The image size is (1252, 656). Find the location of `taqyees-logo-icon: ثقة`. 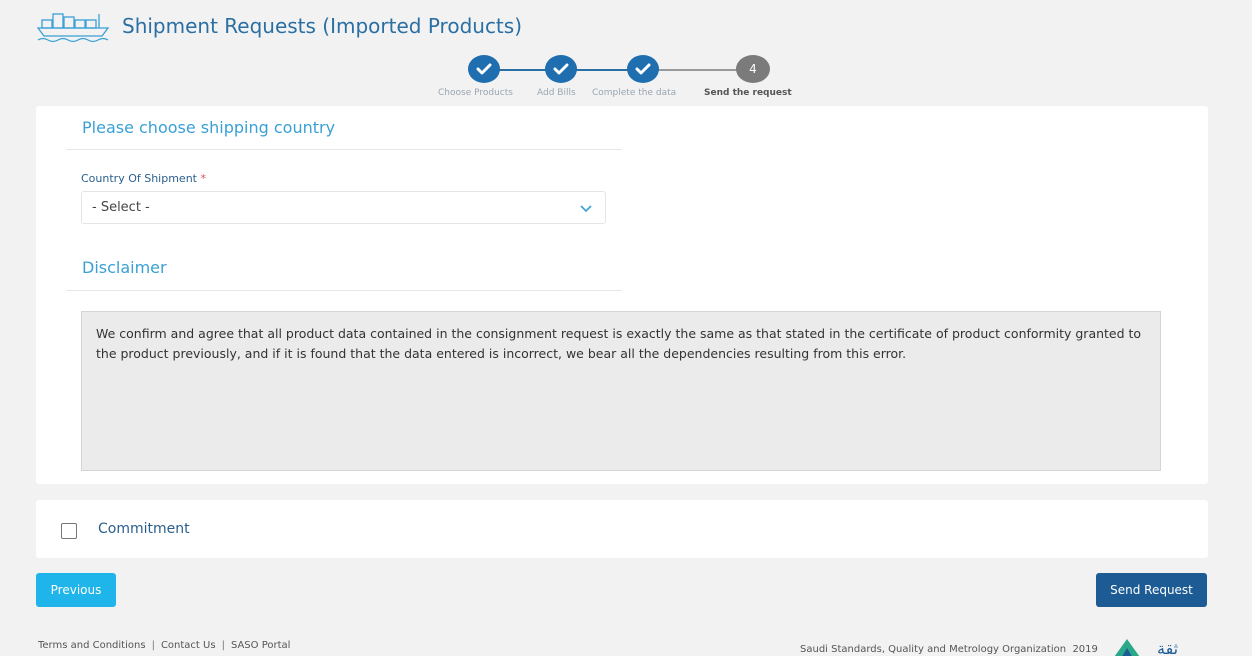

taqyees-logo-icon: ثقة is located at coordinates (1167, 647).